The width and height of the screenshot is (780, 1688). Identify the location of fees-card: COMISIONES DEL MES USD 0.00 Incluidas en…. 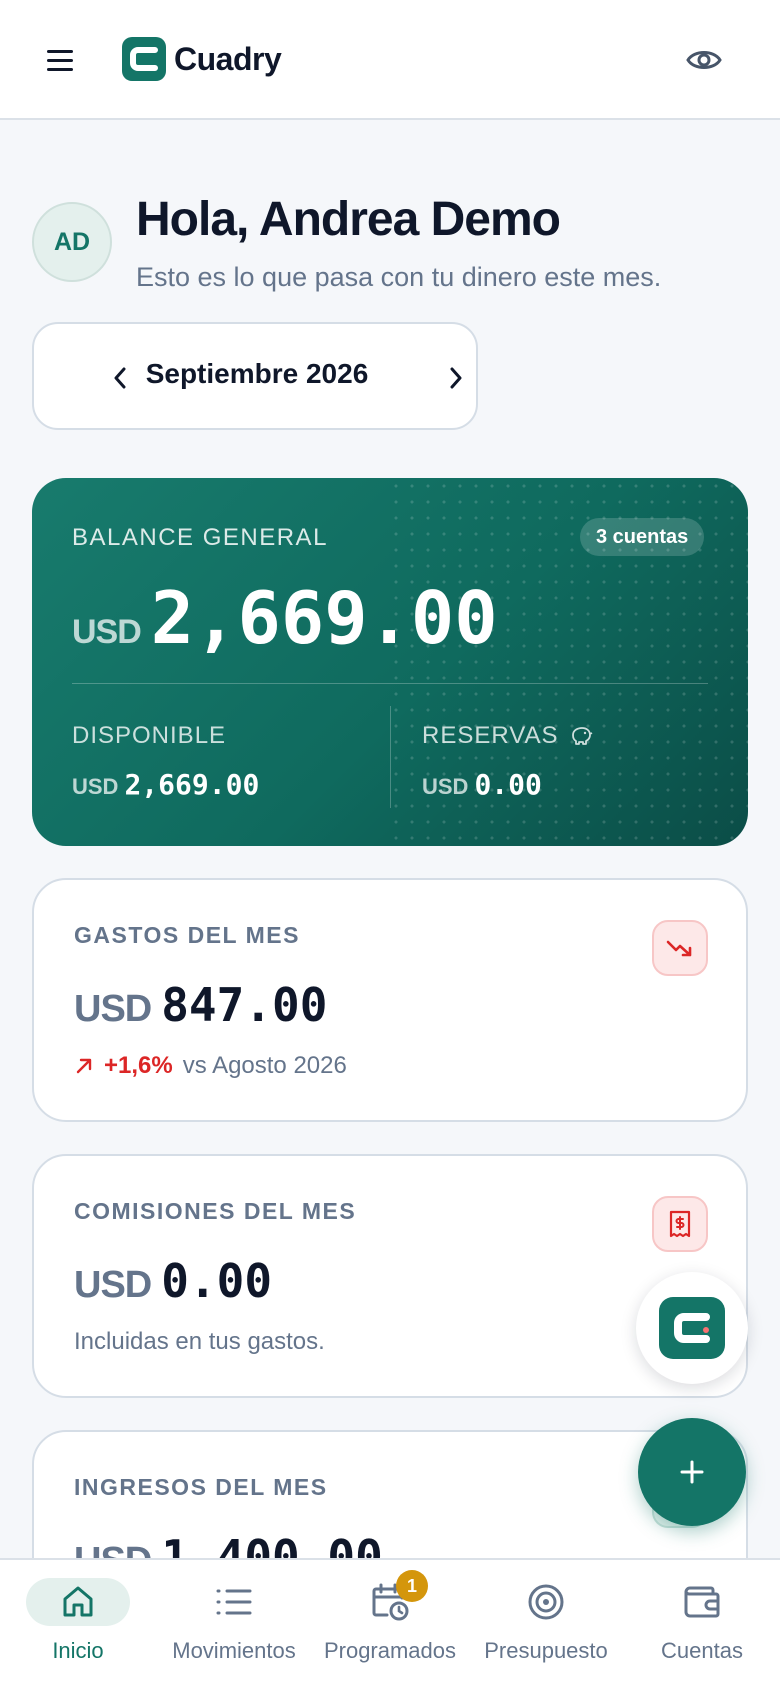
(390, 1276).